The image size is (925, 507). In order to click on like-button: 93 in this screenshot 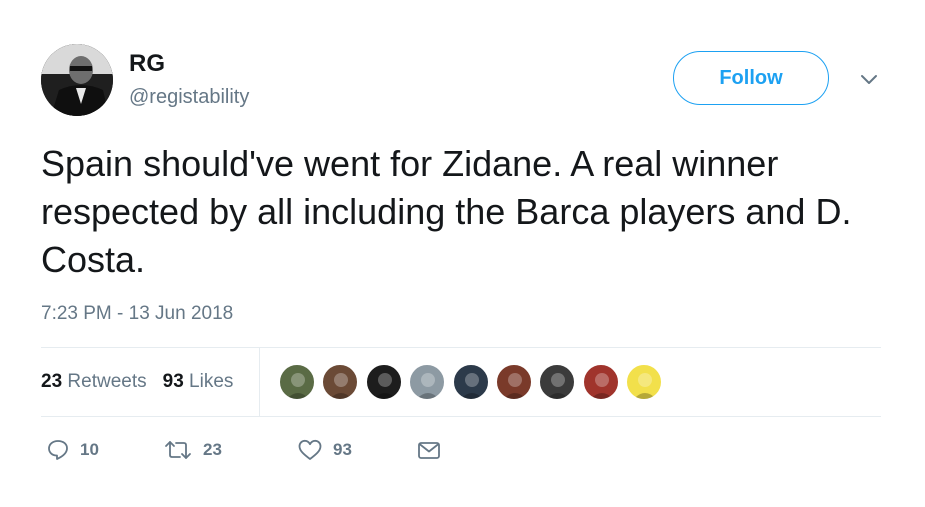, I will do `click(356, 450)`.